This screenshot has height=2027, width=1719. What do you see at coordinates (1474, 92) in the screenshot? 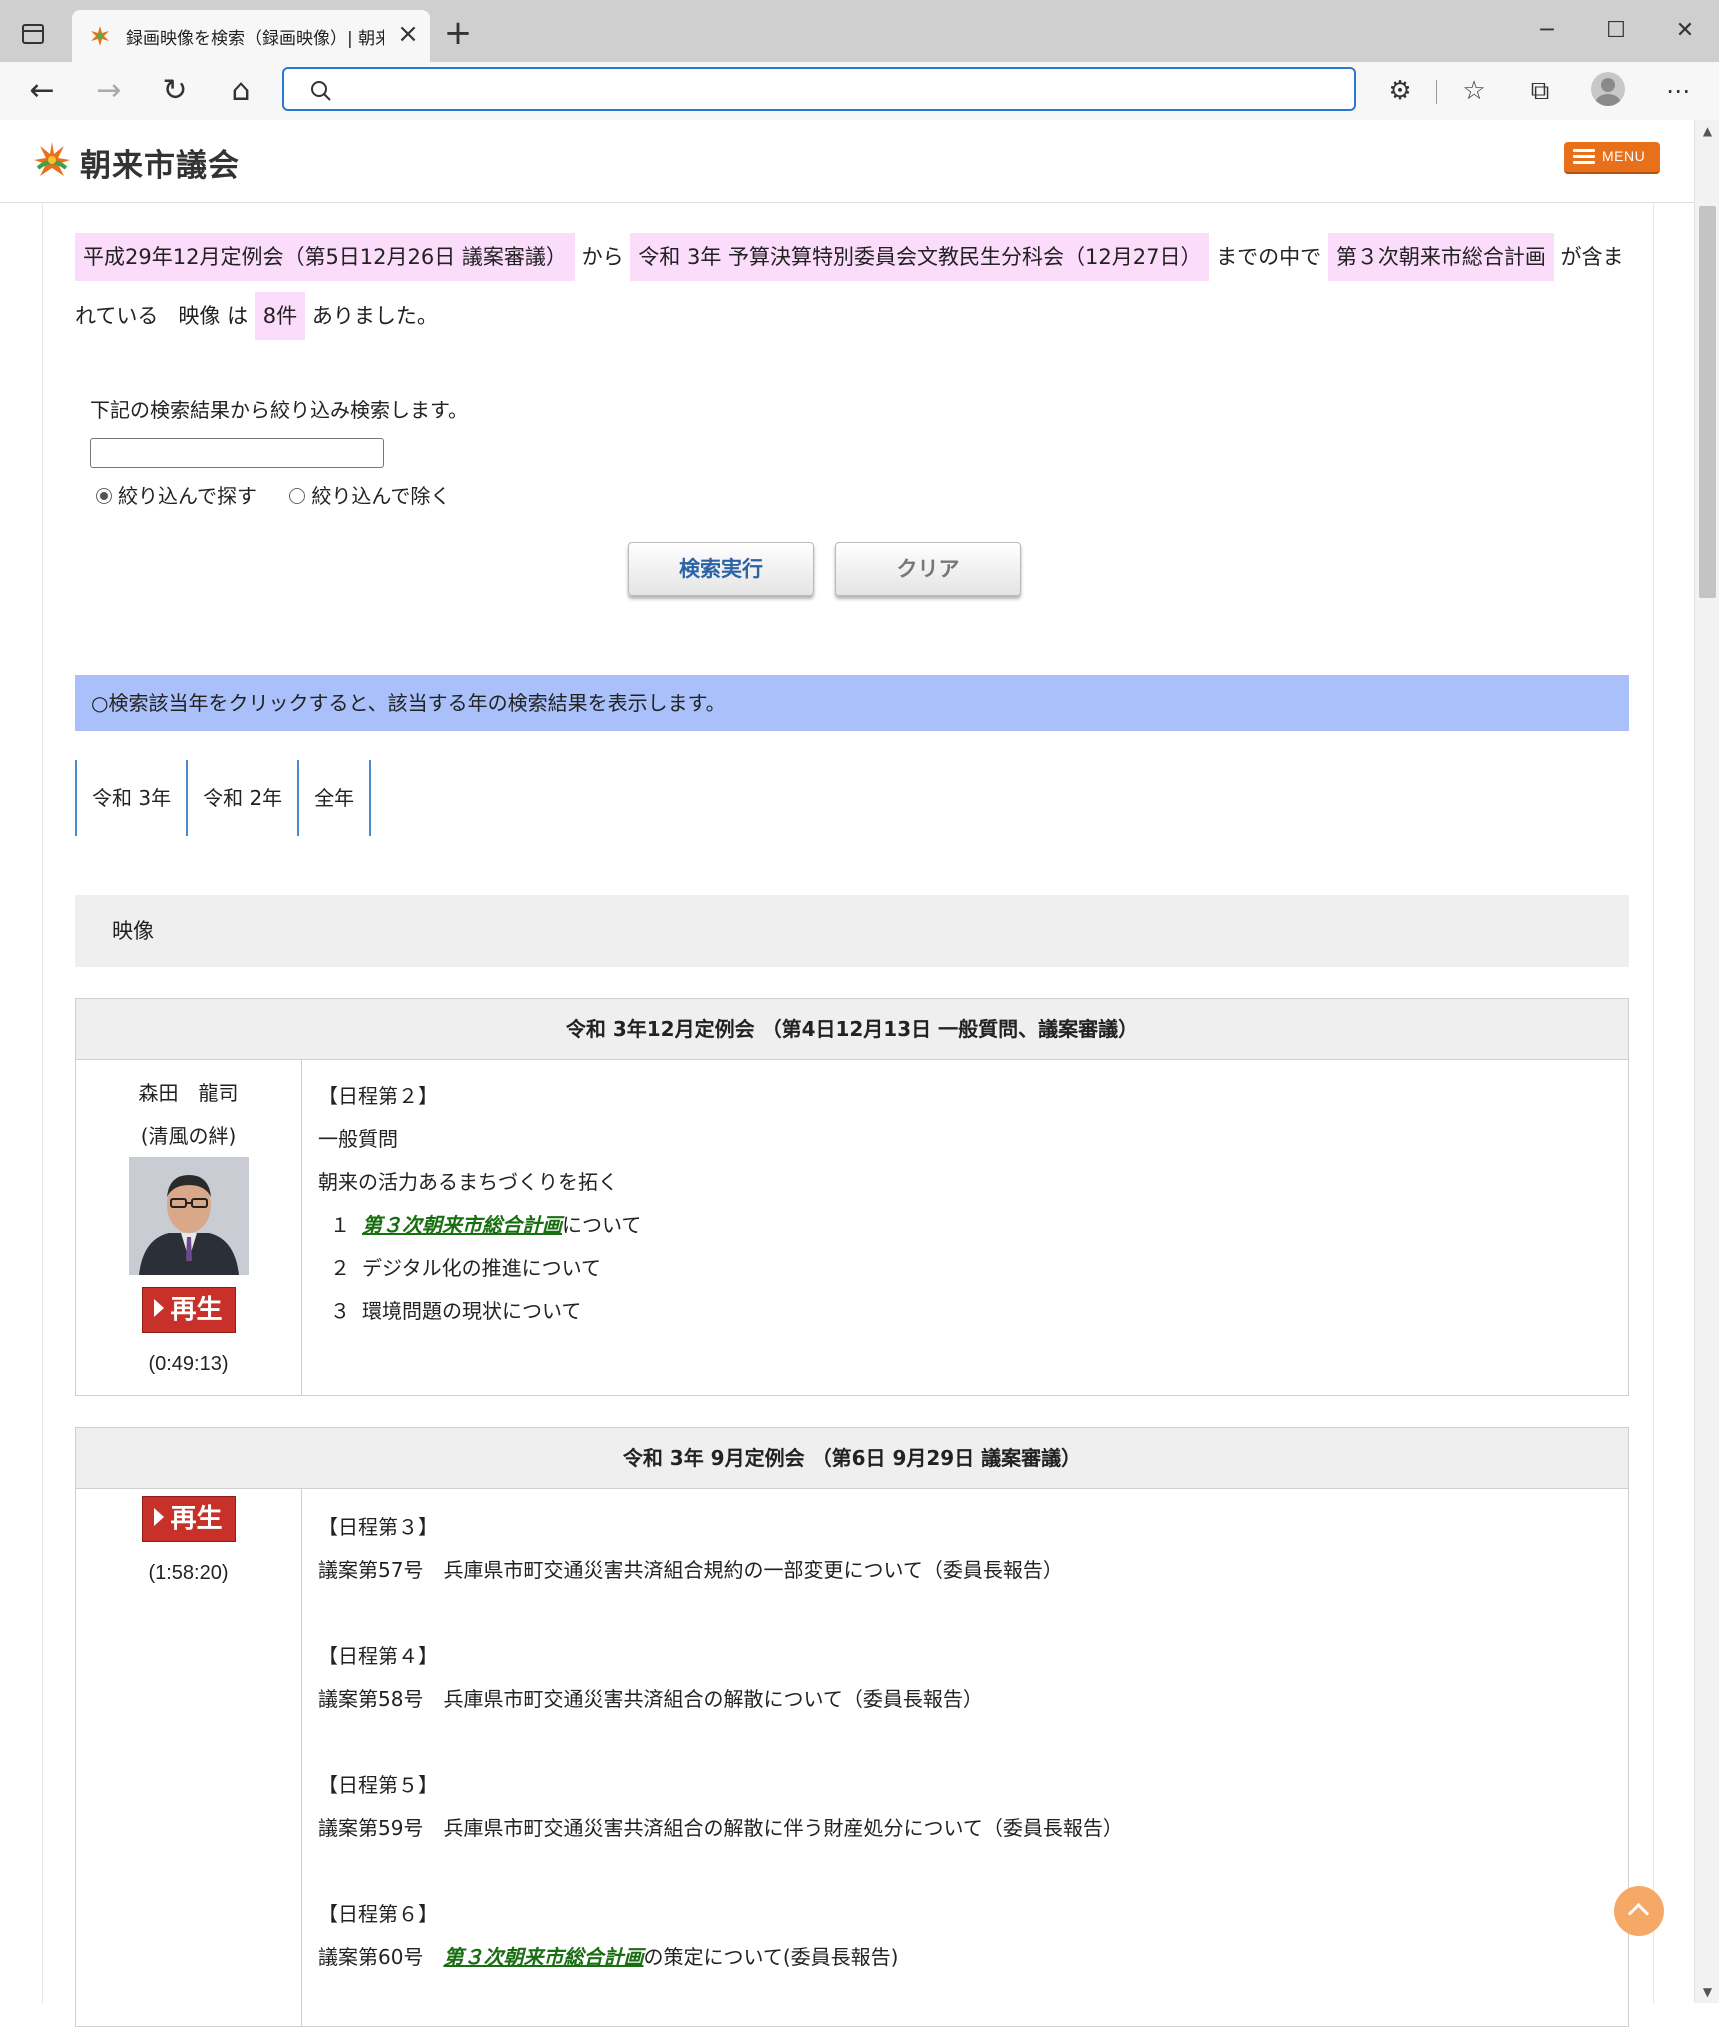
I see `favorites-icon: ☆` at bounding box center [1474, 92].